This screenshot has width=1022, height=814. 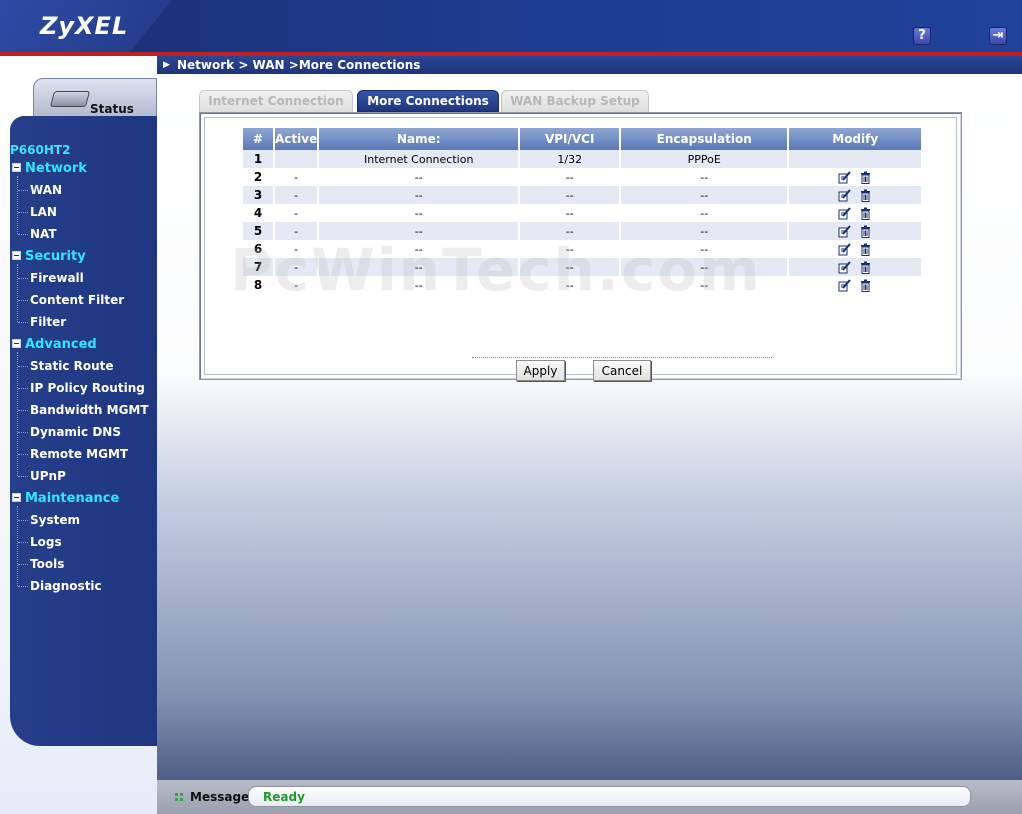 What do you see at coordinates (575, 101) in the screenshot?
I see `tab-wan-backup-setup: WAN Backup Setup` at bounding box center [575, 101].